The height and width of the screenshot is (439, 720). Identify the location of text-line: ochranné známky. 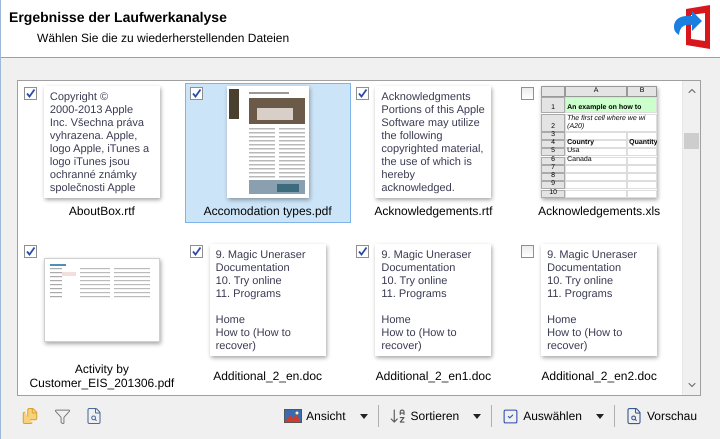
(94, 175).